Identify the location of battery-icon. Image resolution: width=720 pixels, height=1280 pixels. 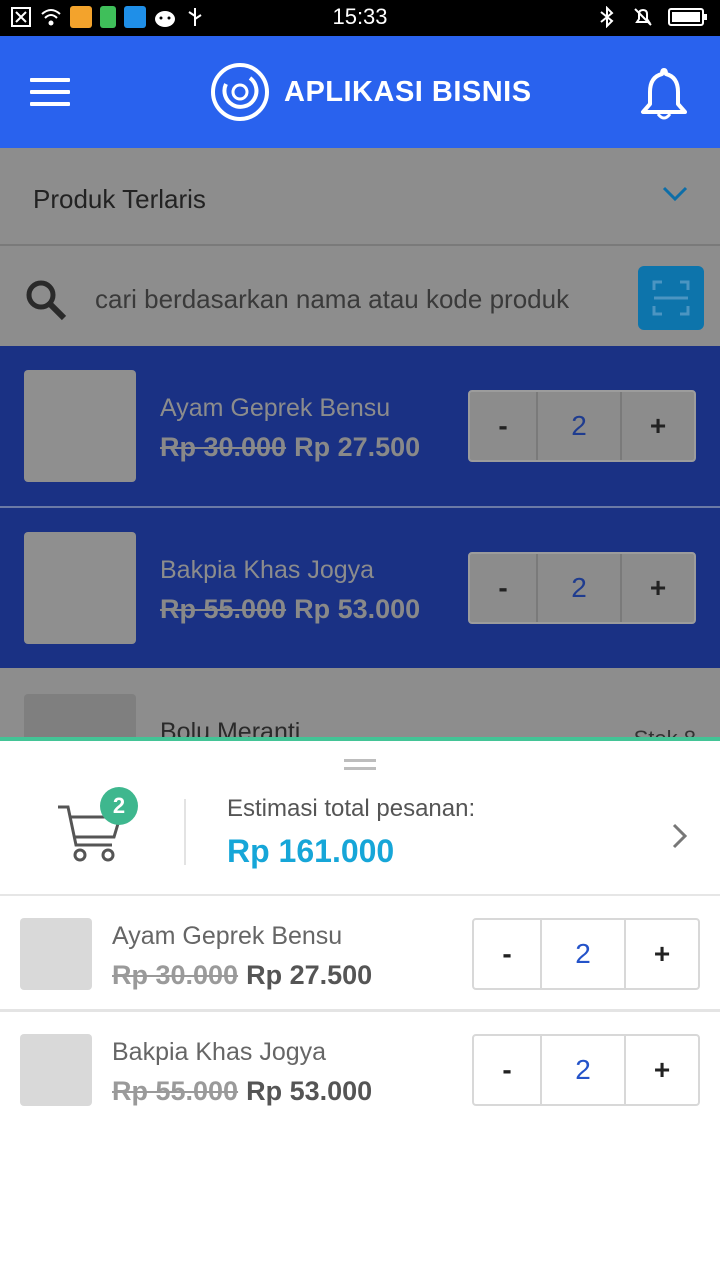
(687, 17).